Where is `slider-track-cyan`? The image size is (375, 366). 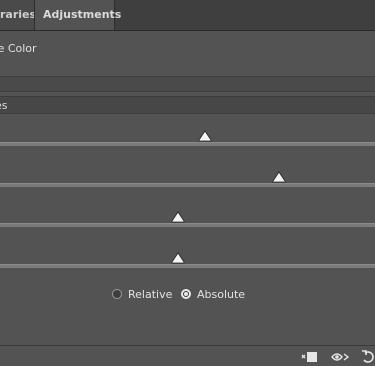
slider-track-cyan is located at coordinates (187, 144).